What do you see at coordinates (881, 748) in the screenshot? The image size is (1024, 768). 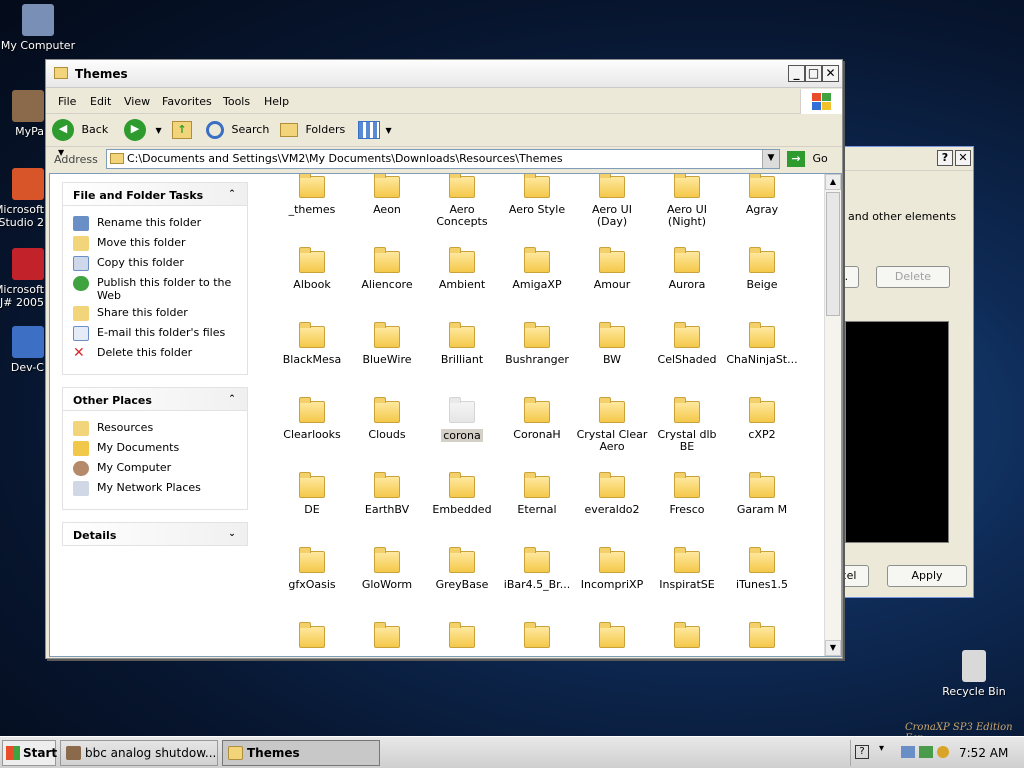 I see `language-icon: ▾` at bounding box center [881, 748].